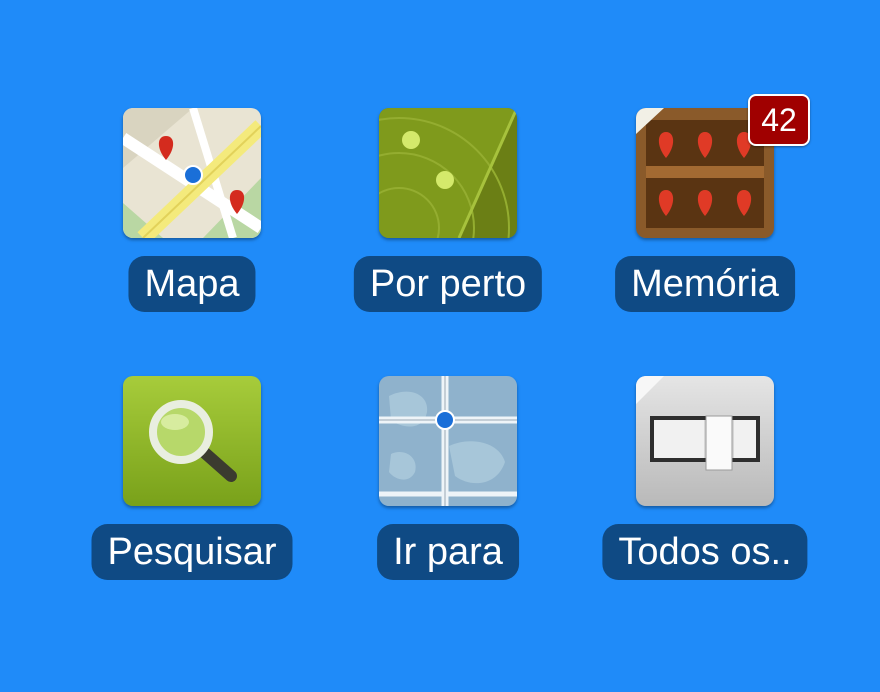 The width and height of the screenshot is (880, 692). I want to click on app-tile-mapa: Mapa, so click(192, 218).